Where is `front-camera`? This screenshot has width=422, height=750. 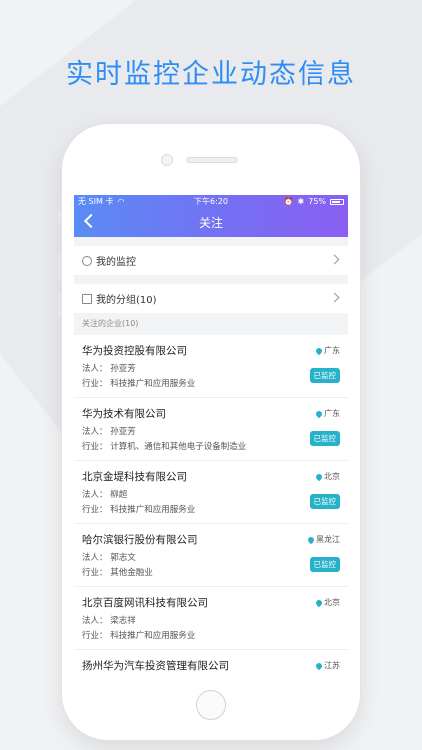
front-camera is located at coordinates (167, 160).